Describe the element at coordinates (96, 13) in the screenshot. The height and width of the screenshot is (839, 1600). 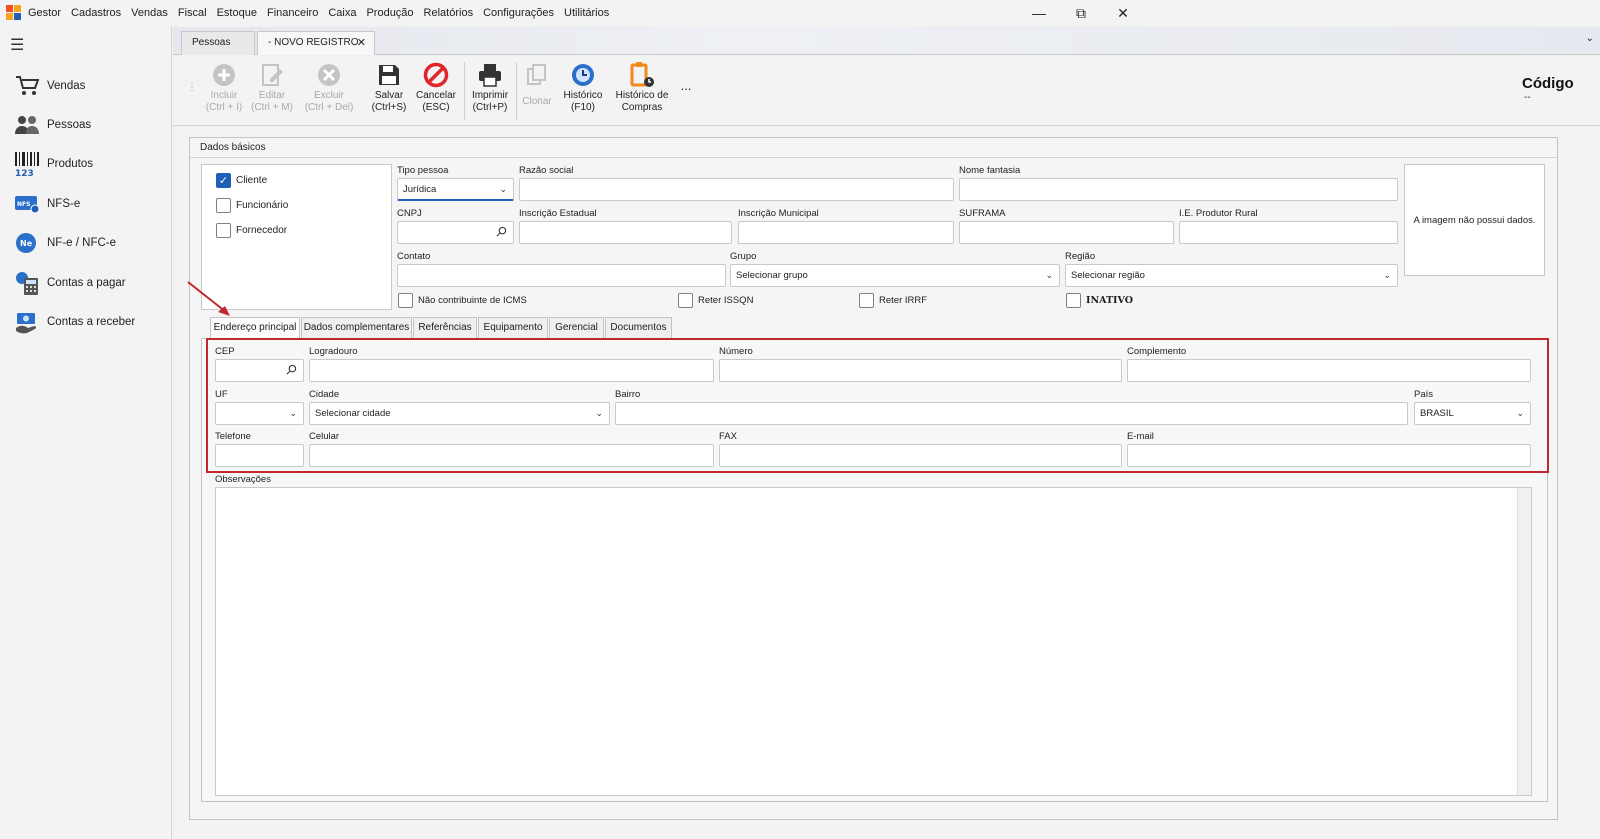
I see `menu-cadastros: Cadastros` at that location.